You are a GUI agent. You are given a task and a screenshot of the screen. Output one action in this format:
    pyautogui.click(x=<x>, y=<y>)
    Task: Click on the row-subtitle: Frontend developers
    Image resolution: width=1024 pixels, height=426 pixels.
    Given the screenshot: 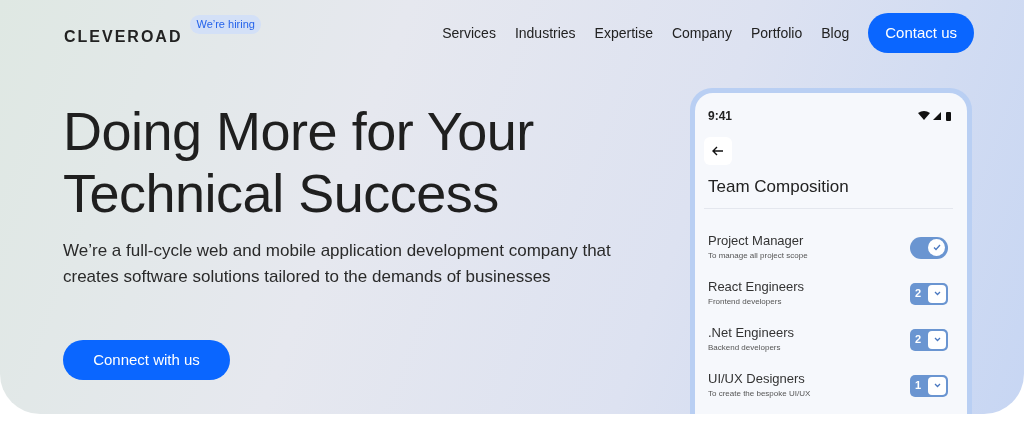 What is the action you would take?
    pyautogui.click(x=745, y=302)
    